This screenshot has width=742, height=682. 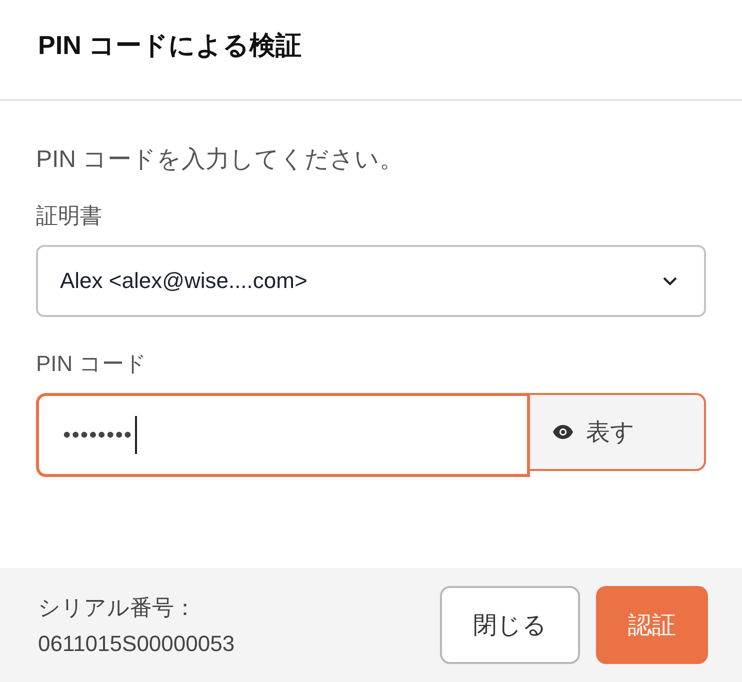 I want to click on text-cursor, so click(x=135, y=435).